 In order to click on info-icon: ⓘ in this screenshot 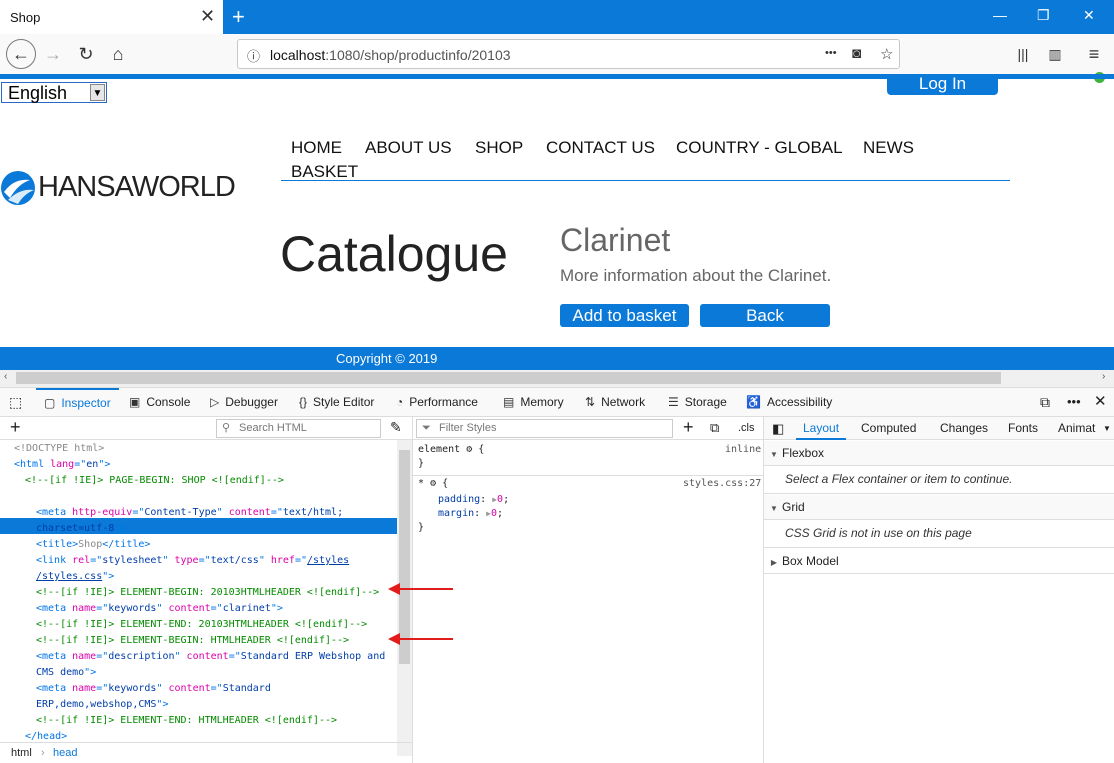, I will do `click(253, 55)`.